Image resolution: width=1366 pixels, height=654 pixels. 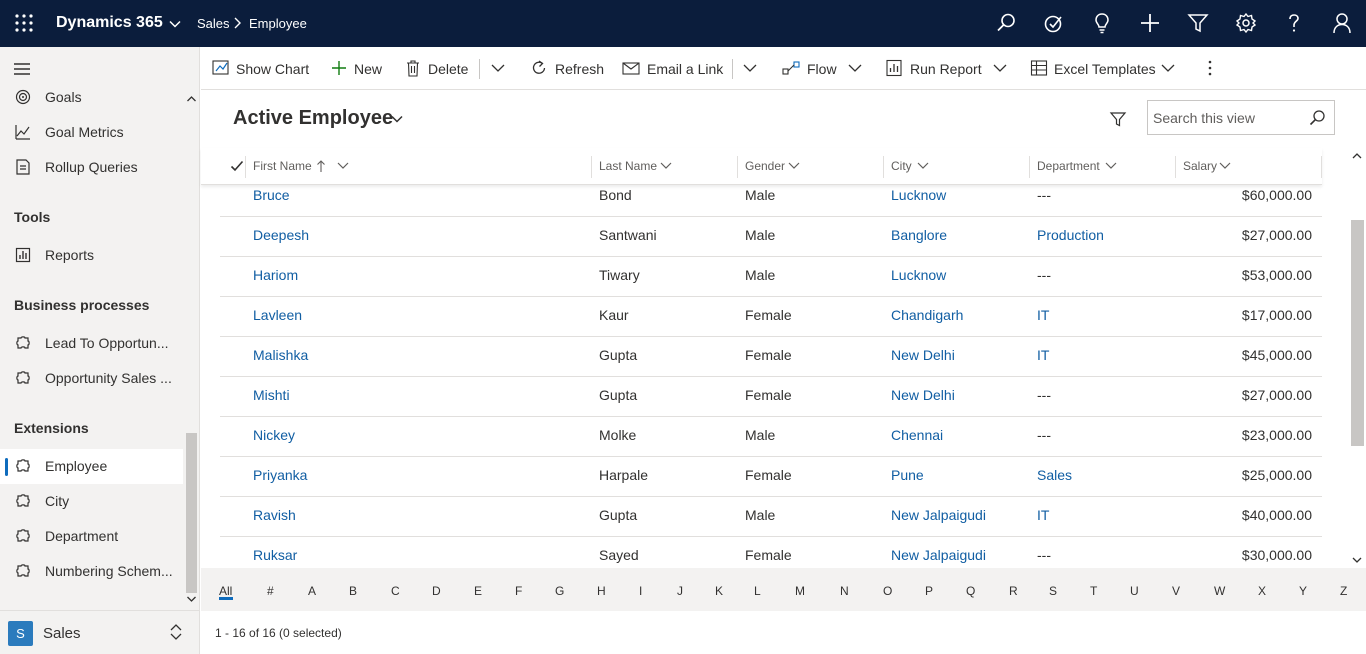 I want to click on jump-p: P, so click(x=929, y=591).